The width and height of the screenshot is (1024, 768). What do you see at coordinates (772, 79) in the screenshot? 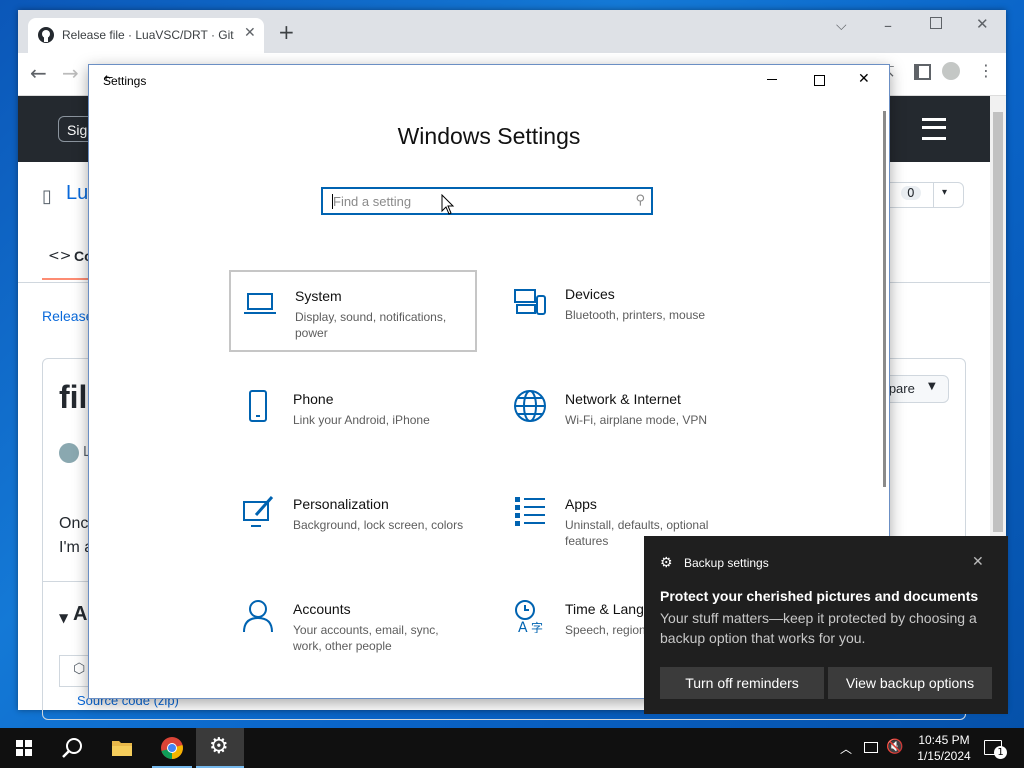
I see `minimize-icon` at bounding box center [772, 79].